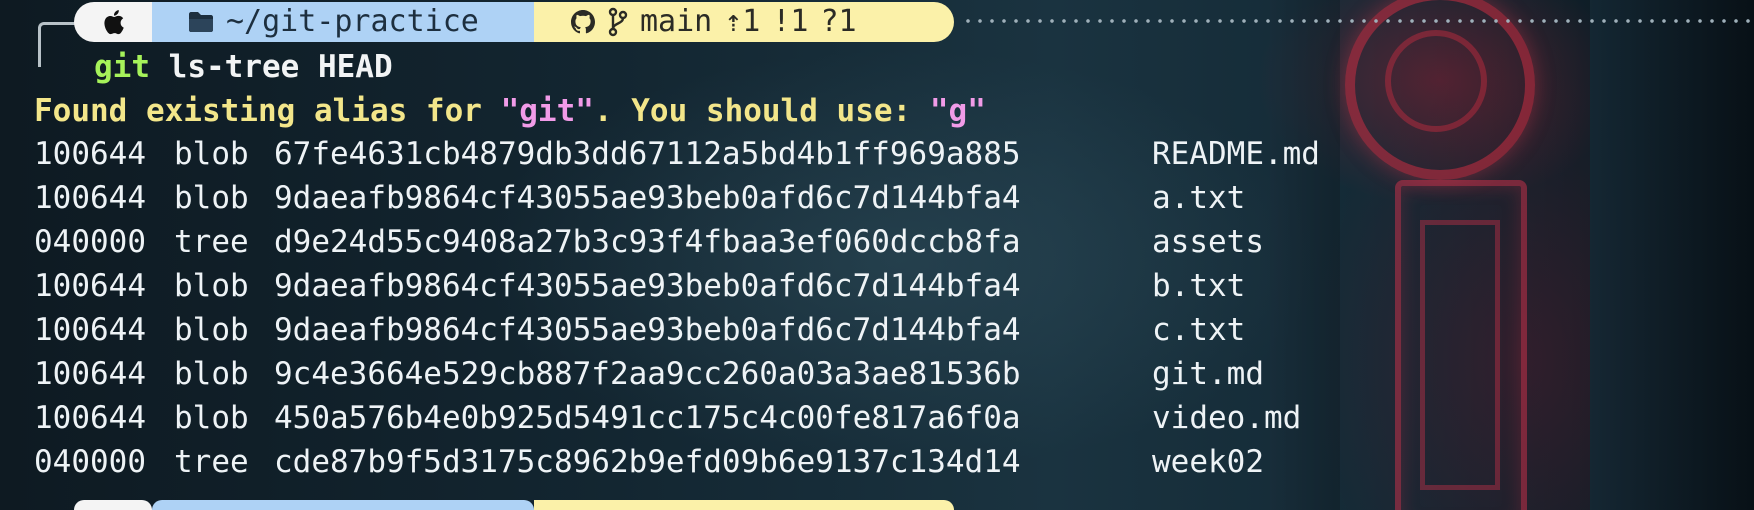 This screenshot has height=510, width=1754. I want to click on command-program: git, so click(122, 67).